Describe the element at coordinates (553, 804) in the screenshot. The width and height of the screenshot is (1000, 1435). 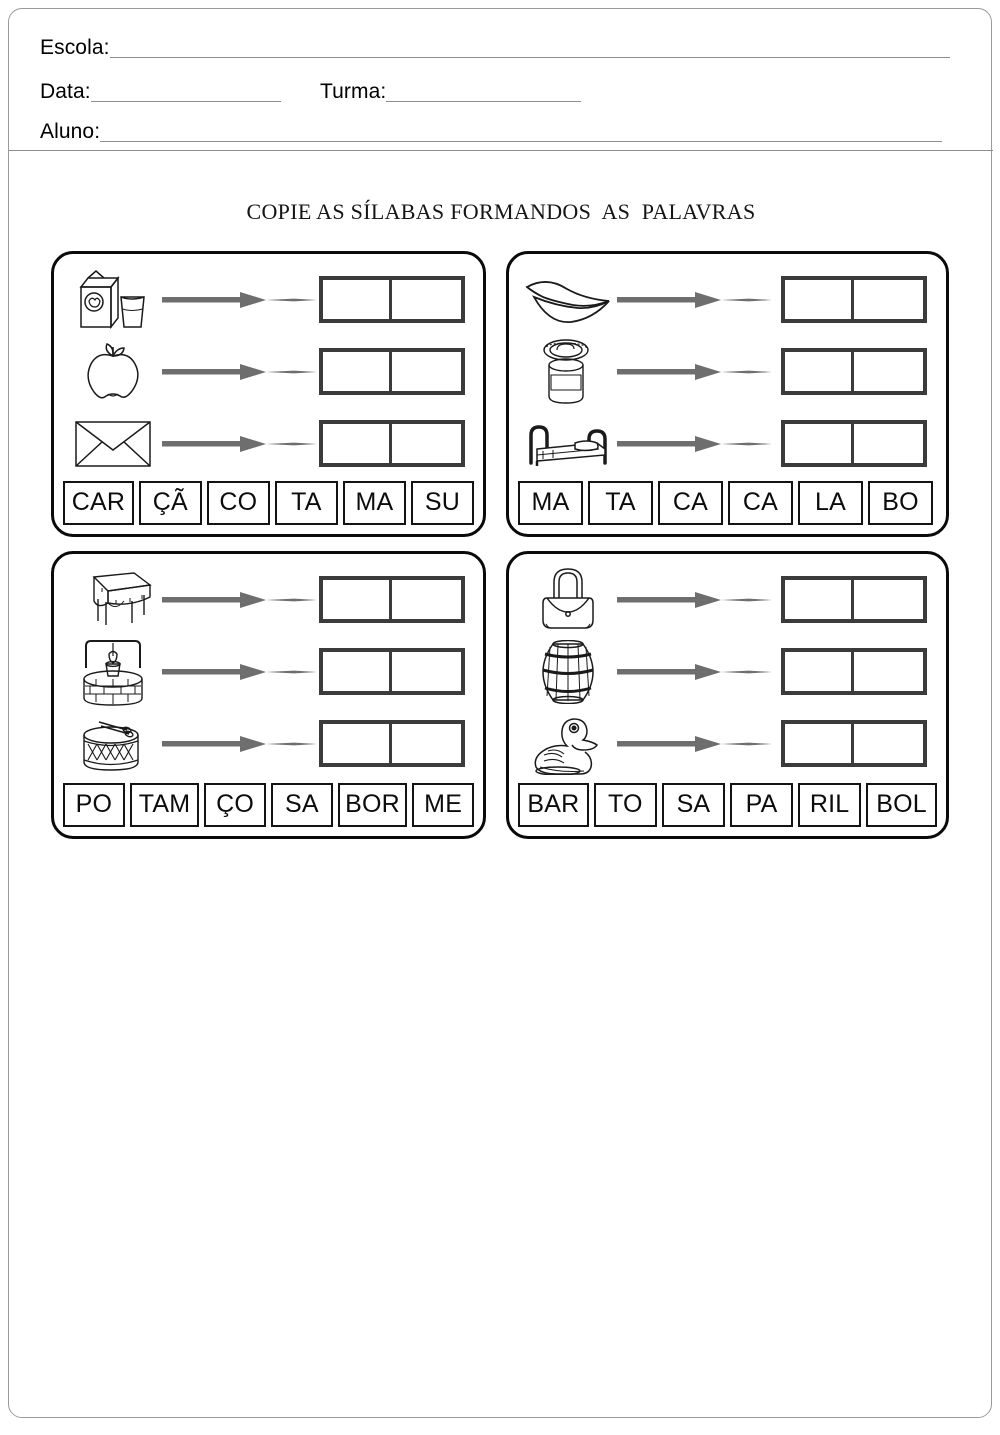
I see `syllable-tile: BAR` at that location.